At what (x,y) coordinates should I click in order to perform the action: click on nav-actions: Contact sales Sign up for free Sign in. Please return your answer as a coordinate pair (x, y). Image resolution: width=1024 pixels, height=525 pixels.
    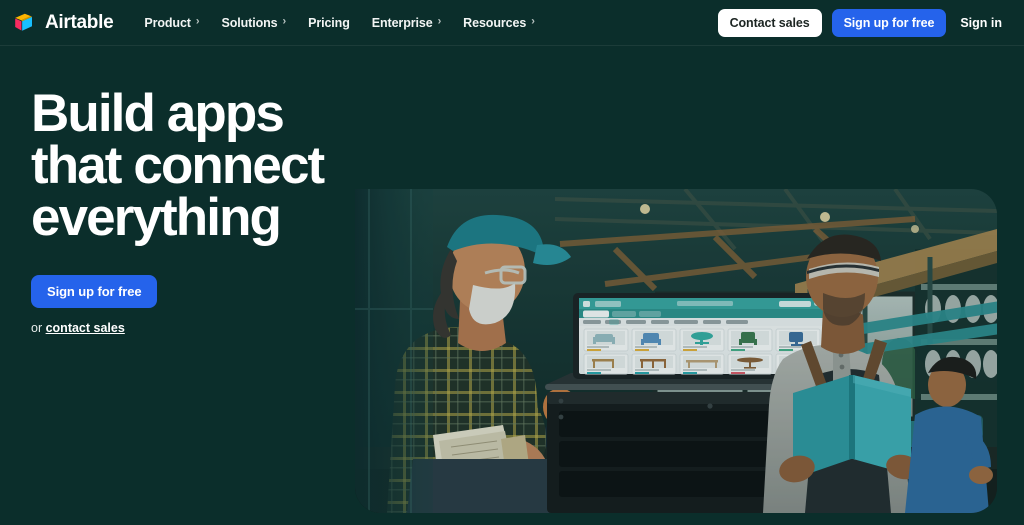
    Looking at the image, I should click on (862, 22).